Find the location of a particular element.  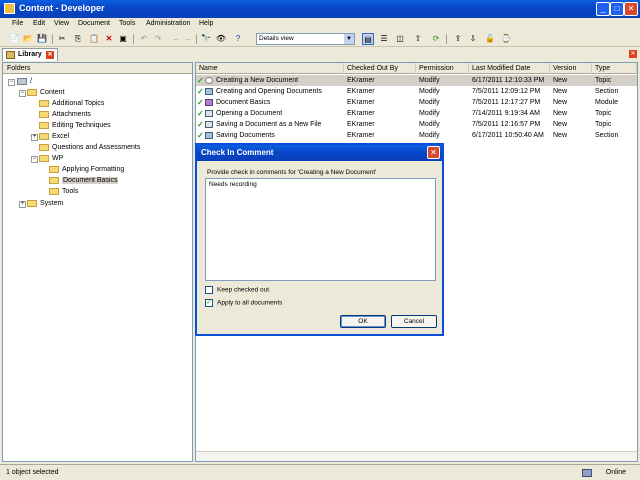

col-version: Version is located at coordinates (571, 68).